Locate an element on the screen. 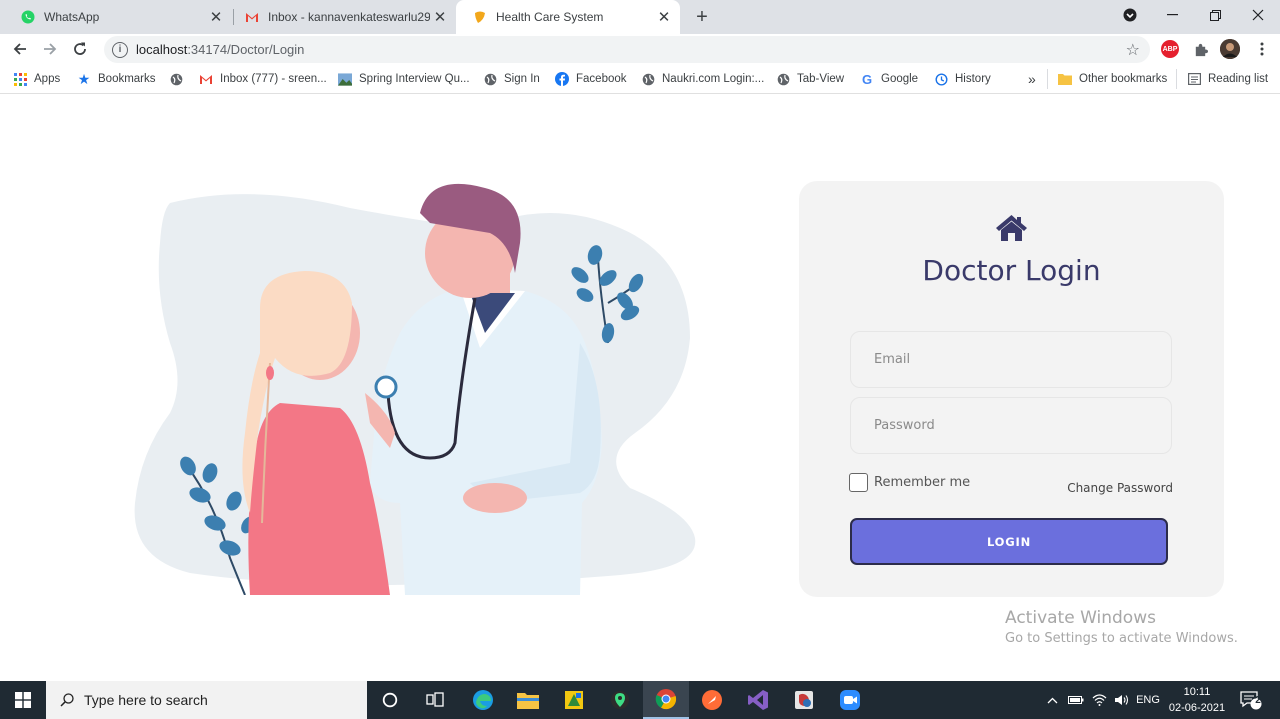  url-text: localhost:34174/Doctor/Login is located at coordinates (220, 49).